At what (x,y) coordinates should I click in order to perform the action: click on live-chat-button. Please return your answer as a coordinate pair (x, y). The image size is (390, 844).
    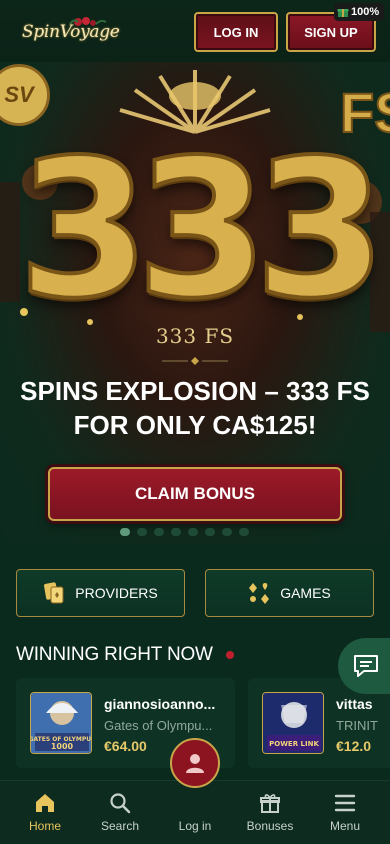
    Looking at the image, I should click on (364, 666).